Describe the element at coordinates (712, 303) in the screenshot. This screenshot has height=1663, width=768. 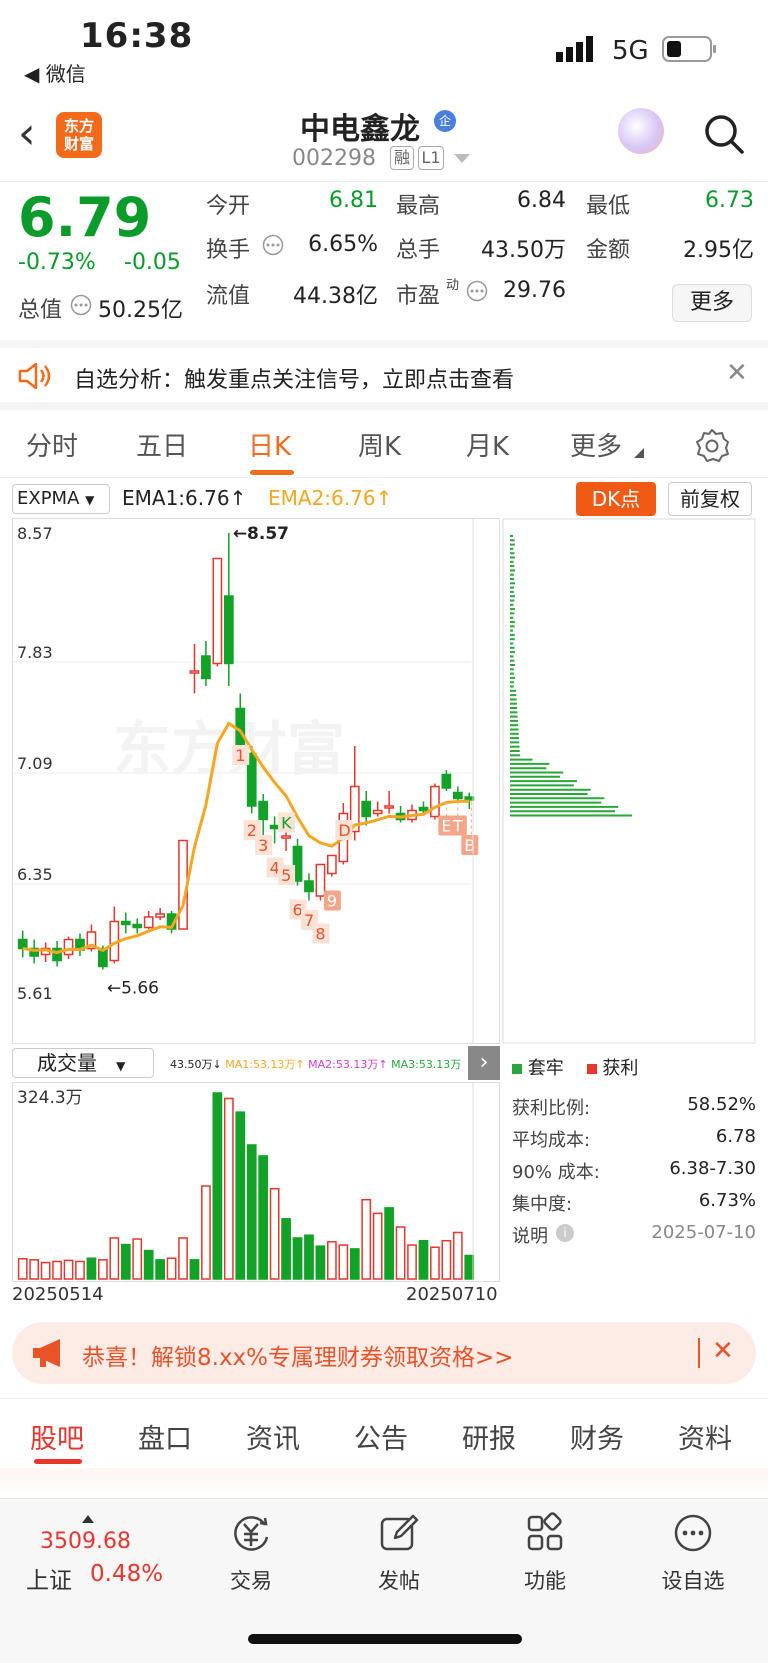
I see `more-button: 更多` at that location.